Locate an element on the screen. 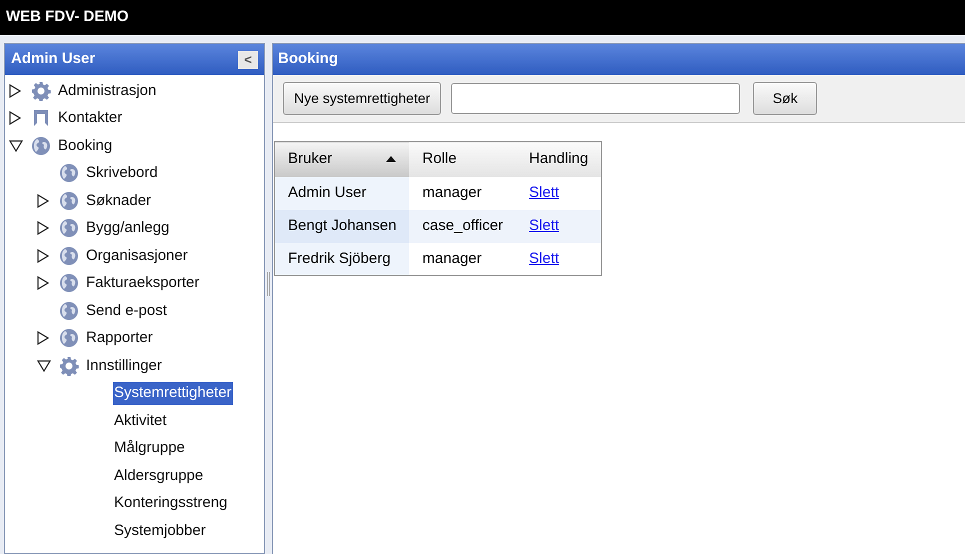 Image resolution: width=965 pixels, height=554 pixels. tree-item: Konteringsstreng is located at coordinates (170, 503).